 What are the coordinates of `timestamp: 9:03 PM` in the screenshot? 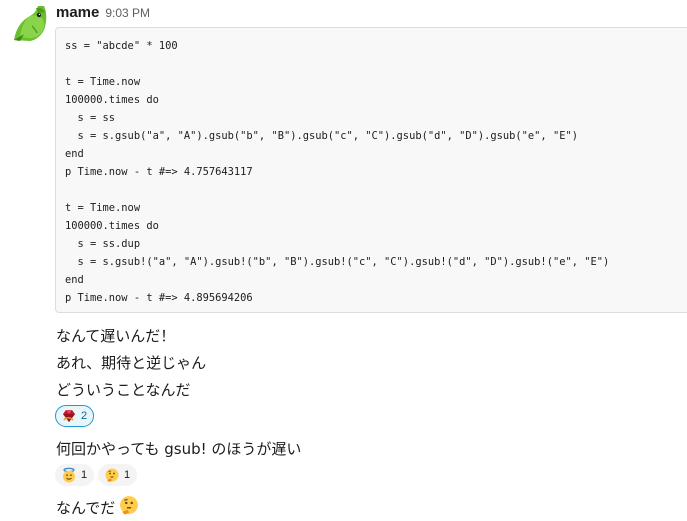 It's located at (127, 13).